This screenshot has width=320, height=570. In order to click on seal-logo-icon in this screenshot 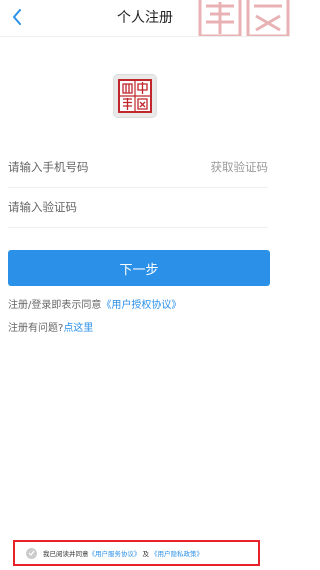, I will do `click(135, 96)`.